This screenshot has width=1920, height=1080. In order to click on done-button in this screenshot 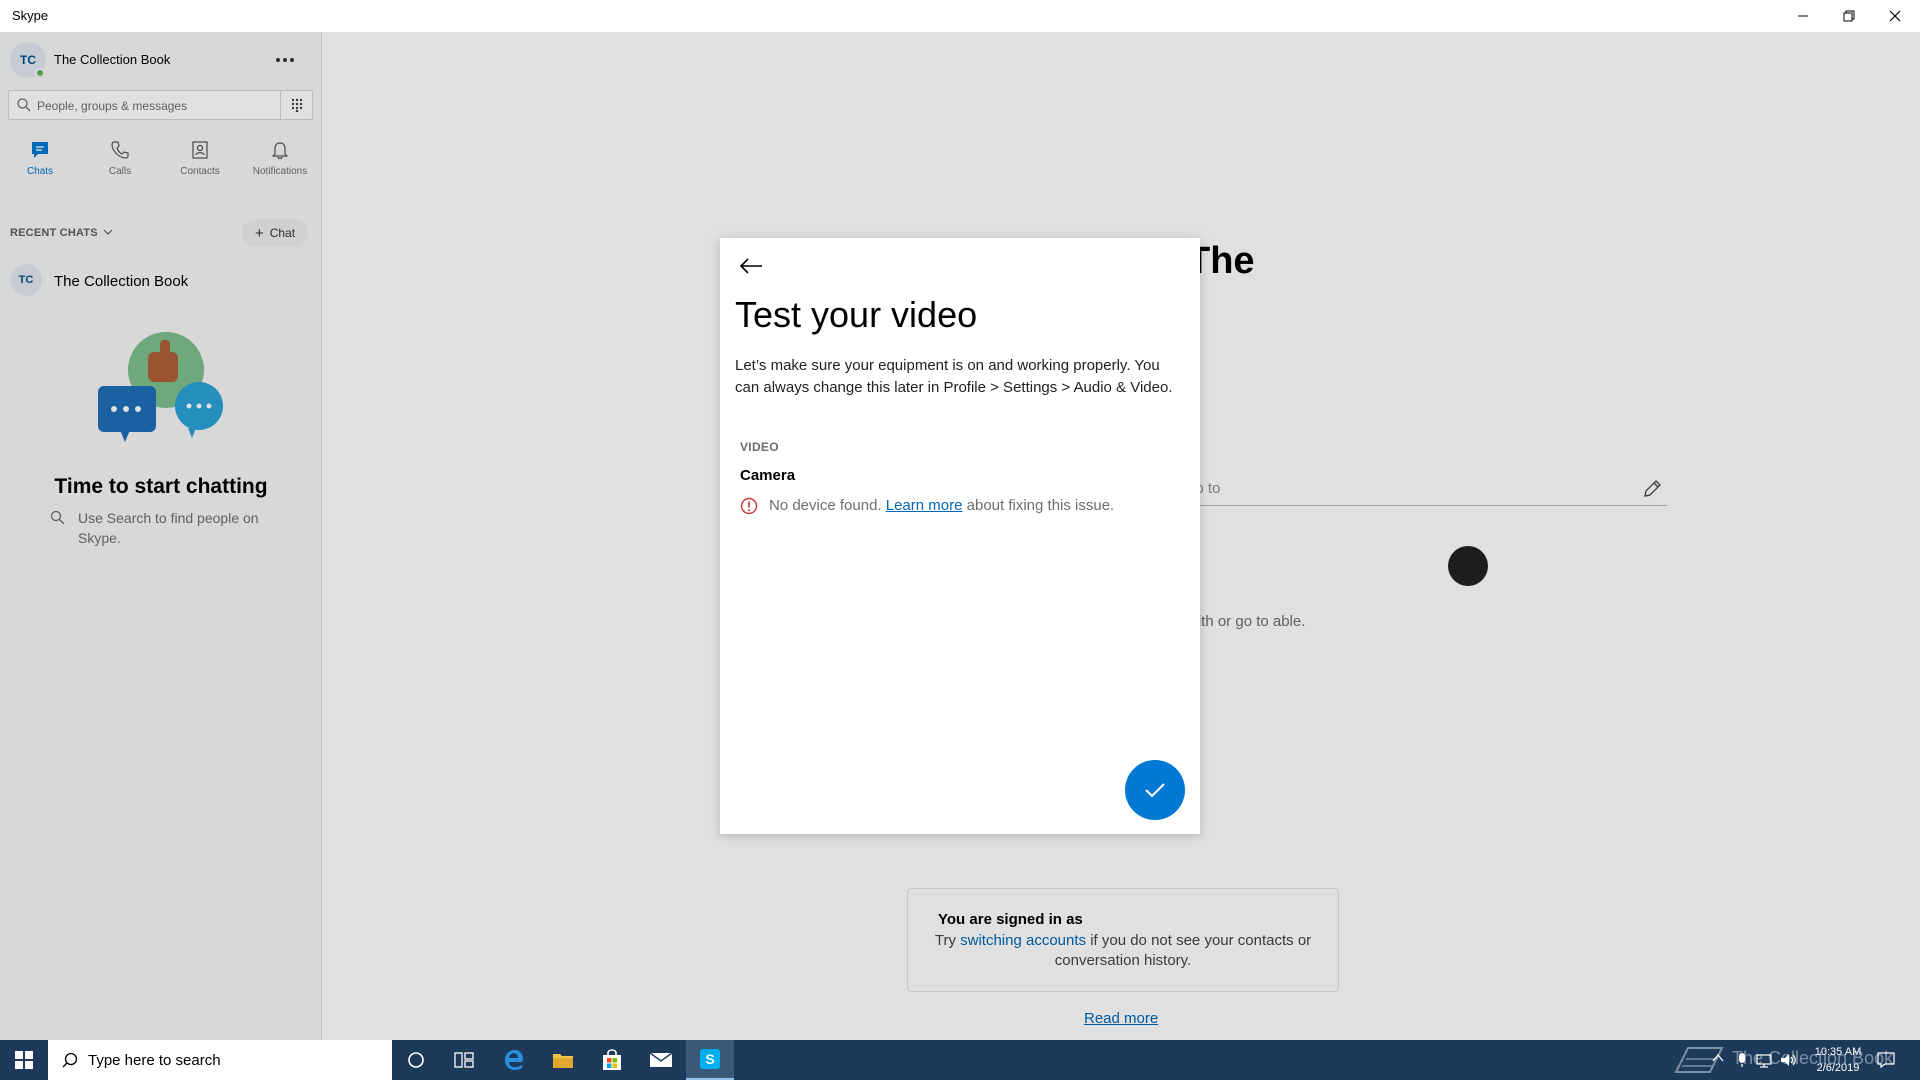, I will do `click(1155, 790)`.